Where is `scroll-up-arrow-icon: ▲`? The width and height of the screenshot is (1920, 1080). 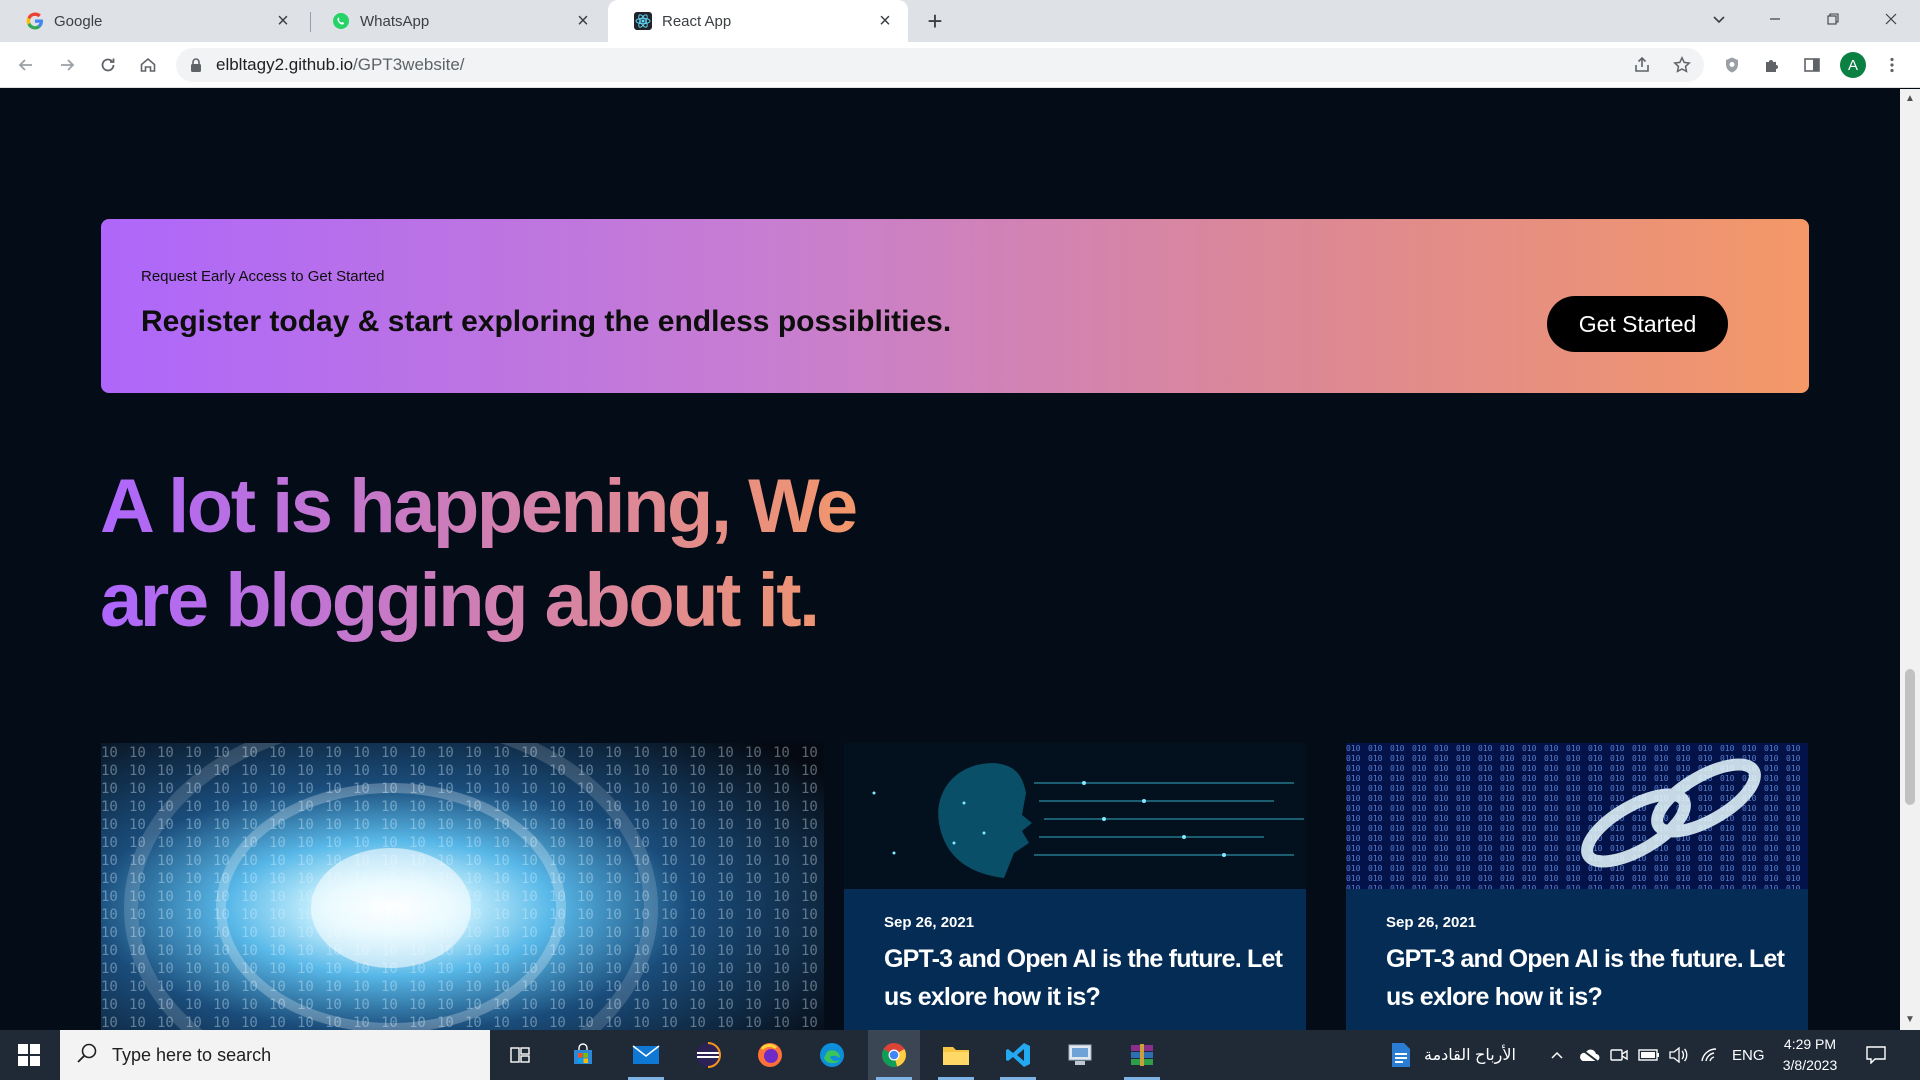
scroll-up-arrow-icon: ▲ is located at coordinates (1910, 99).